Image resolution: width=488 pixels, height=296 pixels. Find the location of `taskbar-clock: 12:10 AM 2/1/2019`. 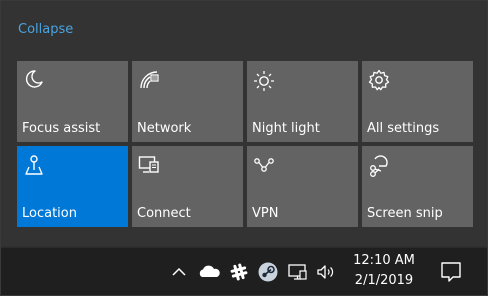

taskbar-clock: 12:10 AM 2/1/2019 is located at coordinates (384, 271).